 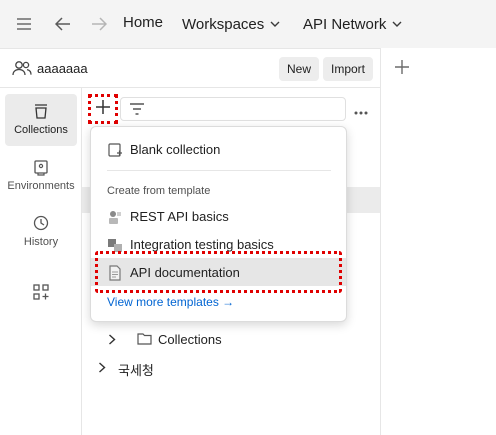 I want to click on menu-item-label: REST API basics, so click(x=179, y=216).